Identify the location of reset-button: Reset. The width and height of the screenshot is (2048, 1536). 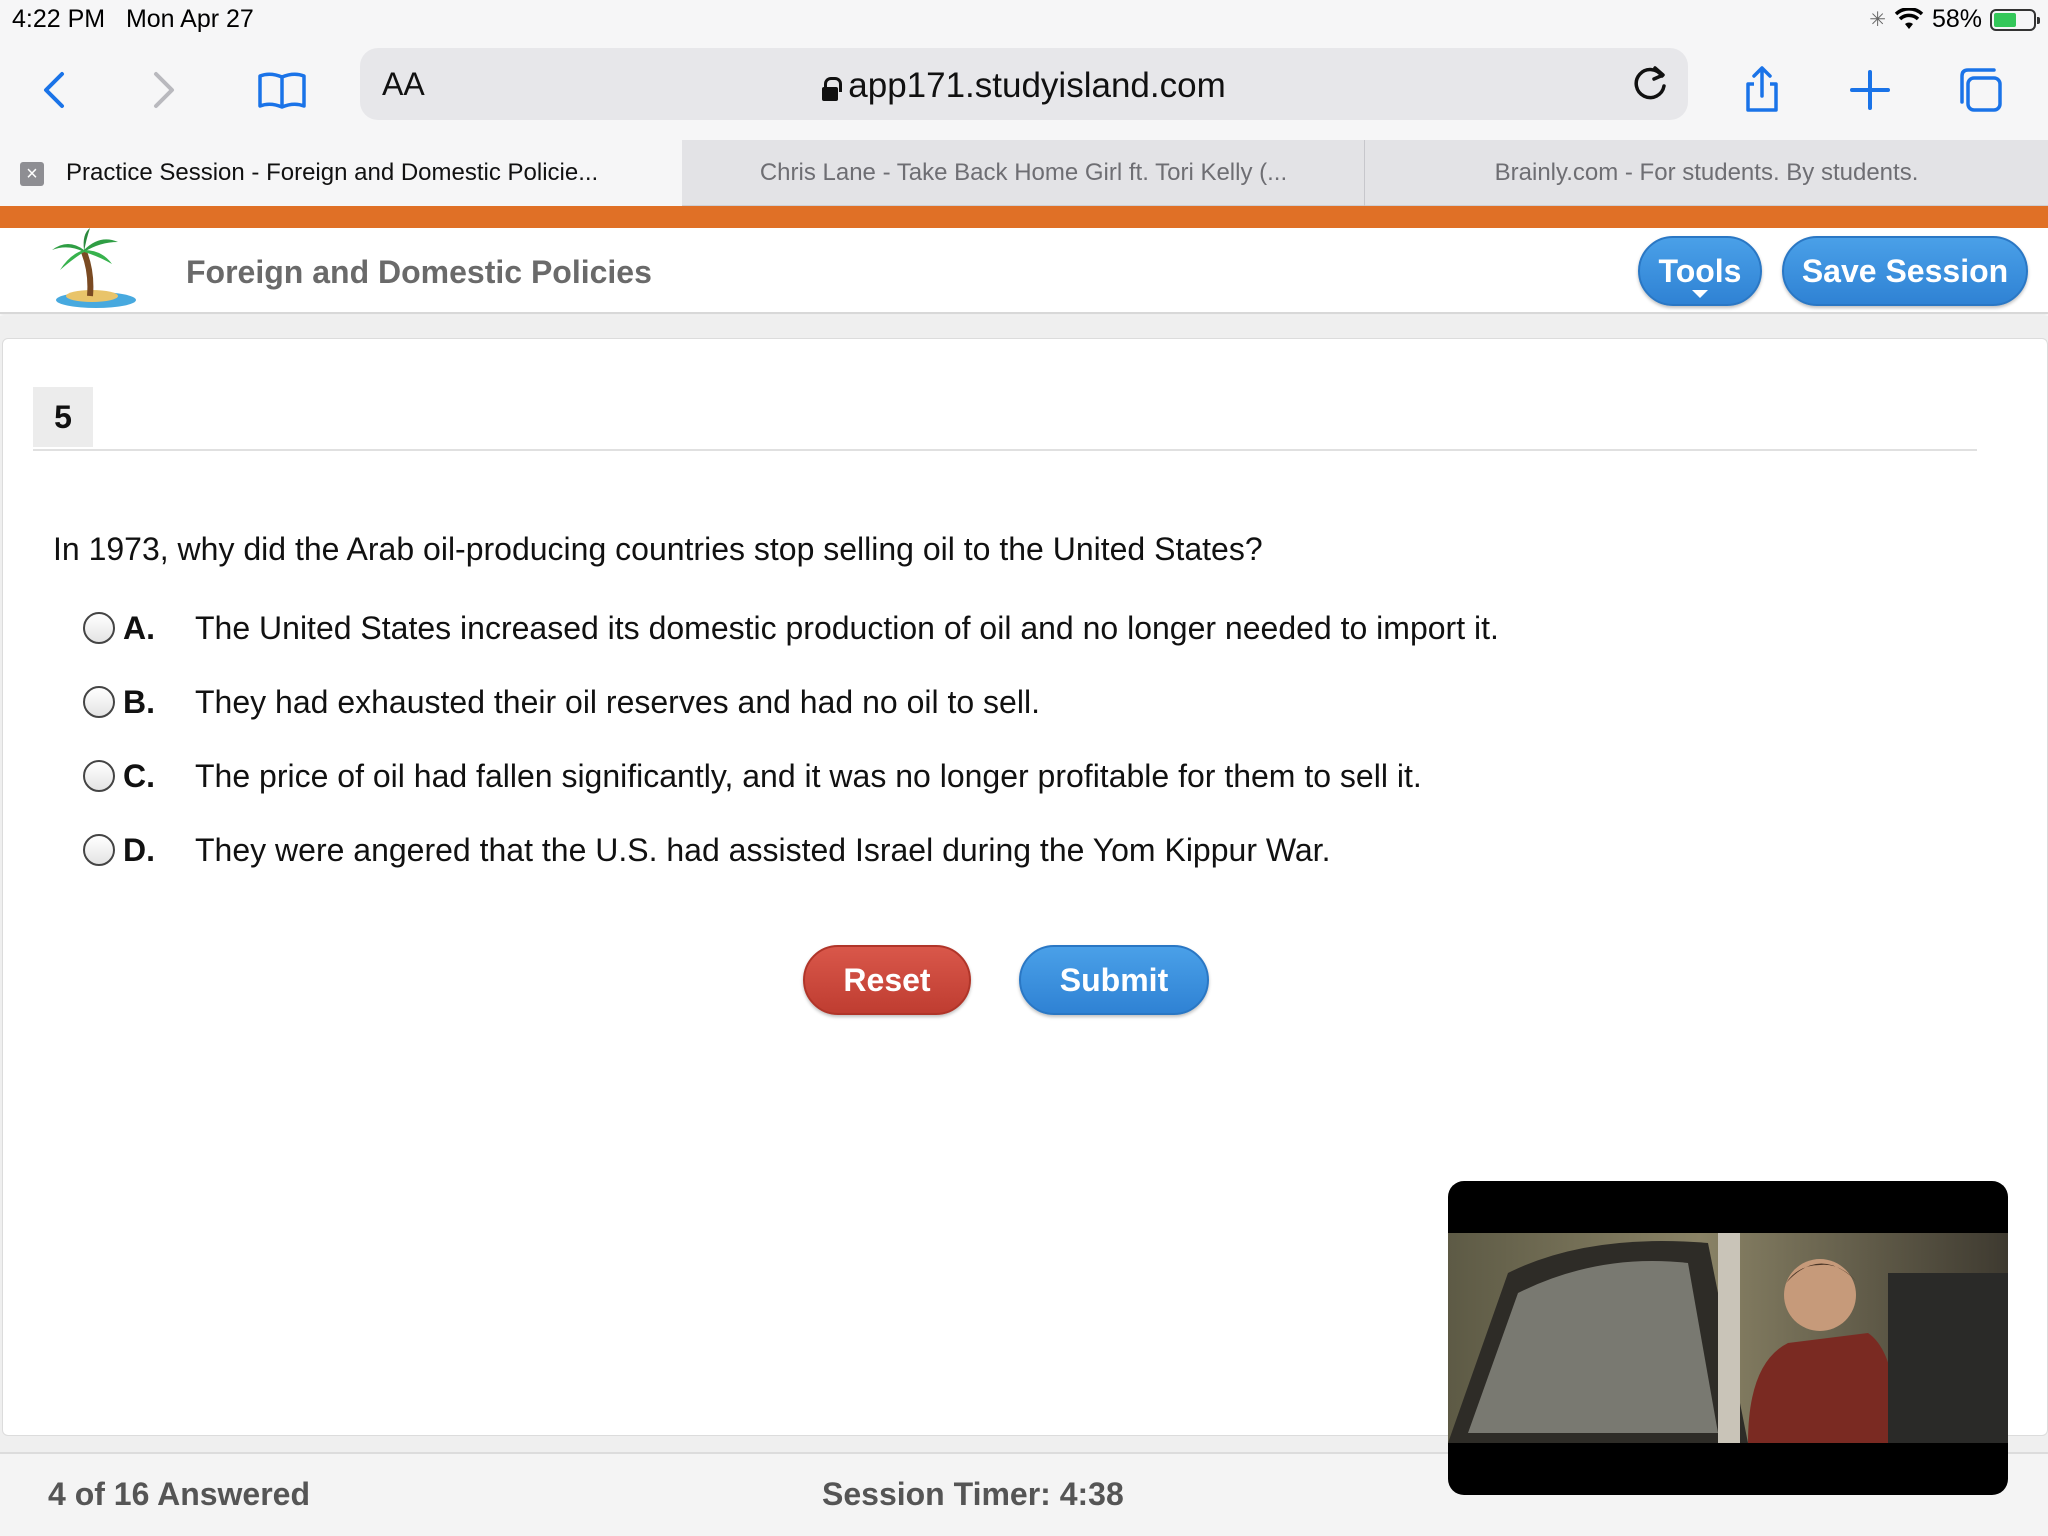
(887, 980).